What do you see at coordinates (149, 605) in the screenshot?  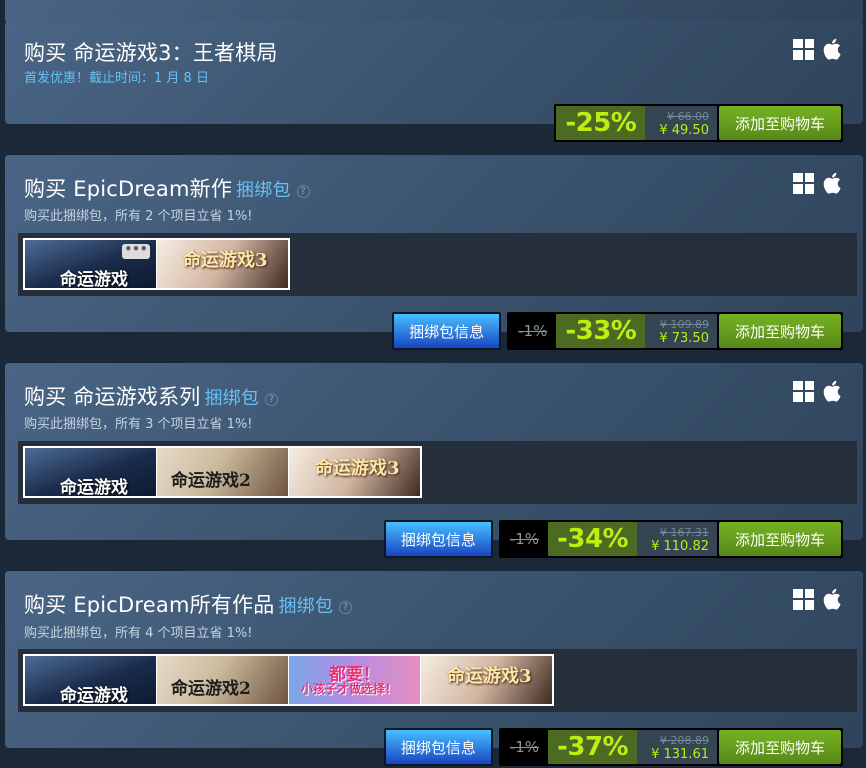 I see `bundle-title-text: 购买 EpicDream所有作品` at bounding box center [149, 605].